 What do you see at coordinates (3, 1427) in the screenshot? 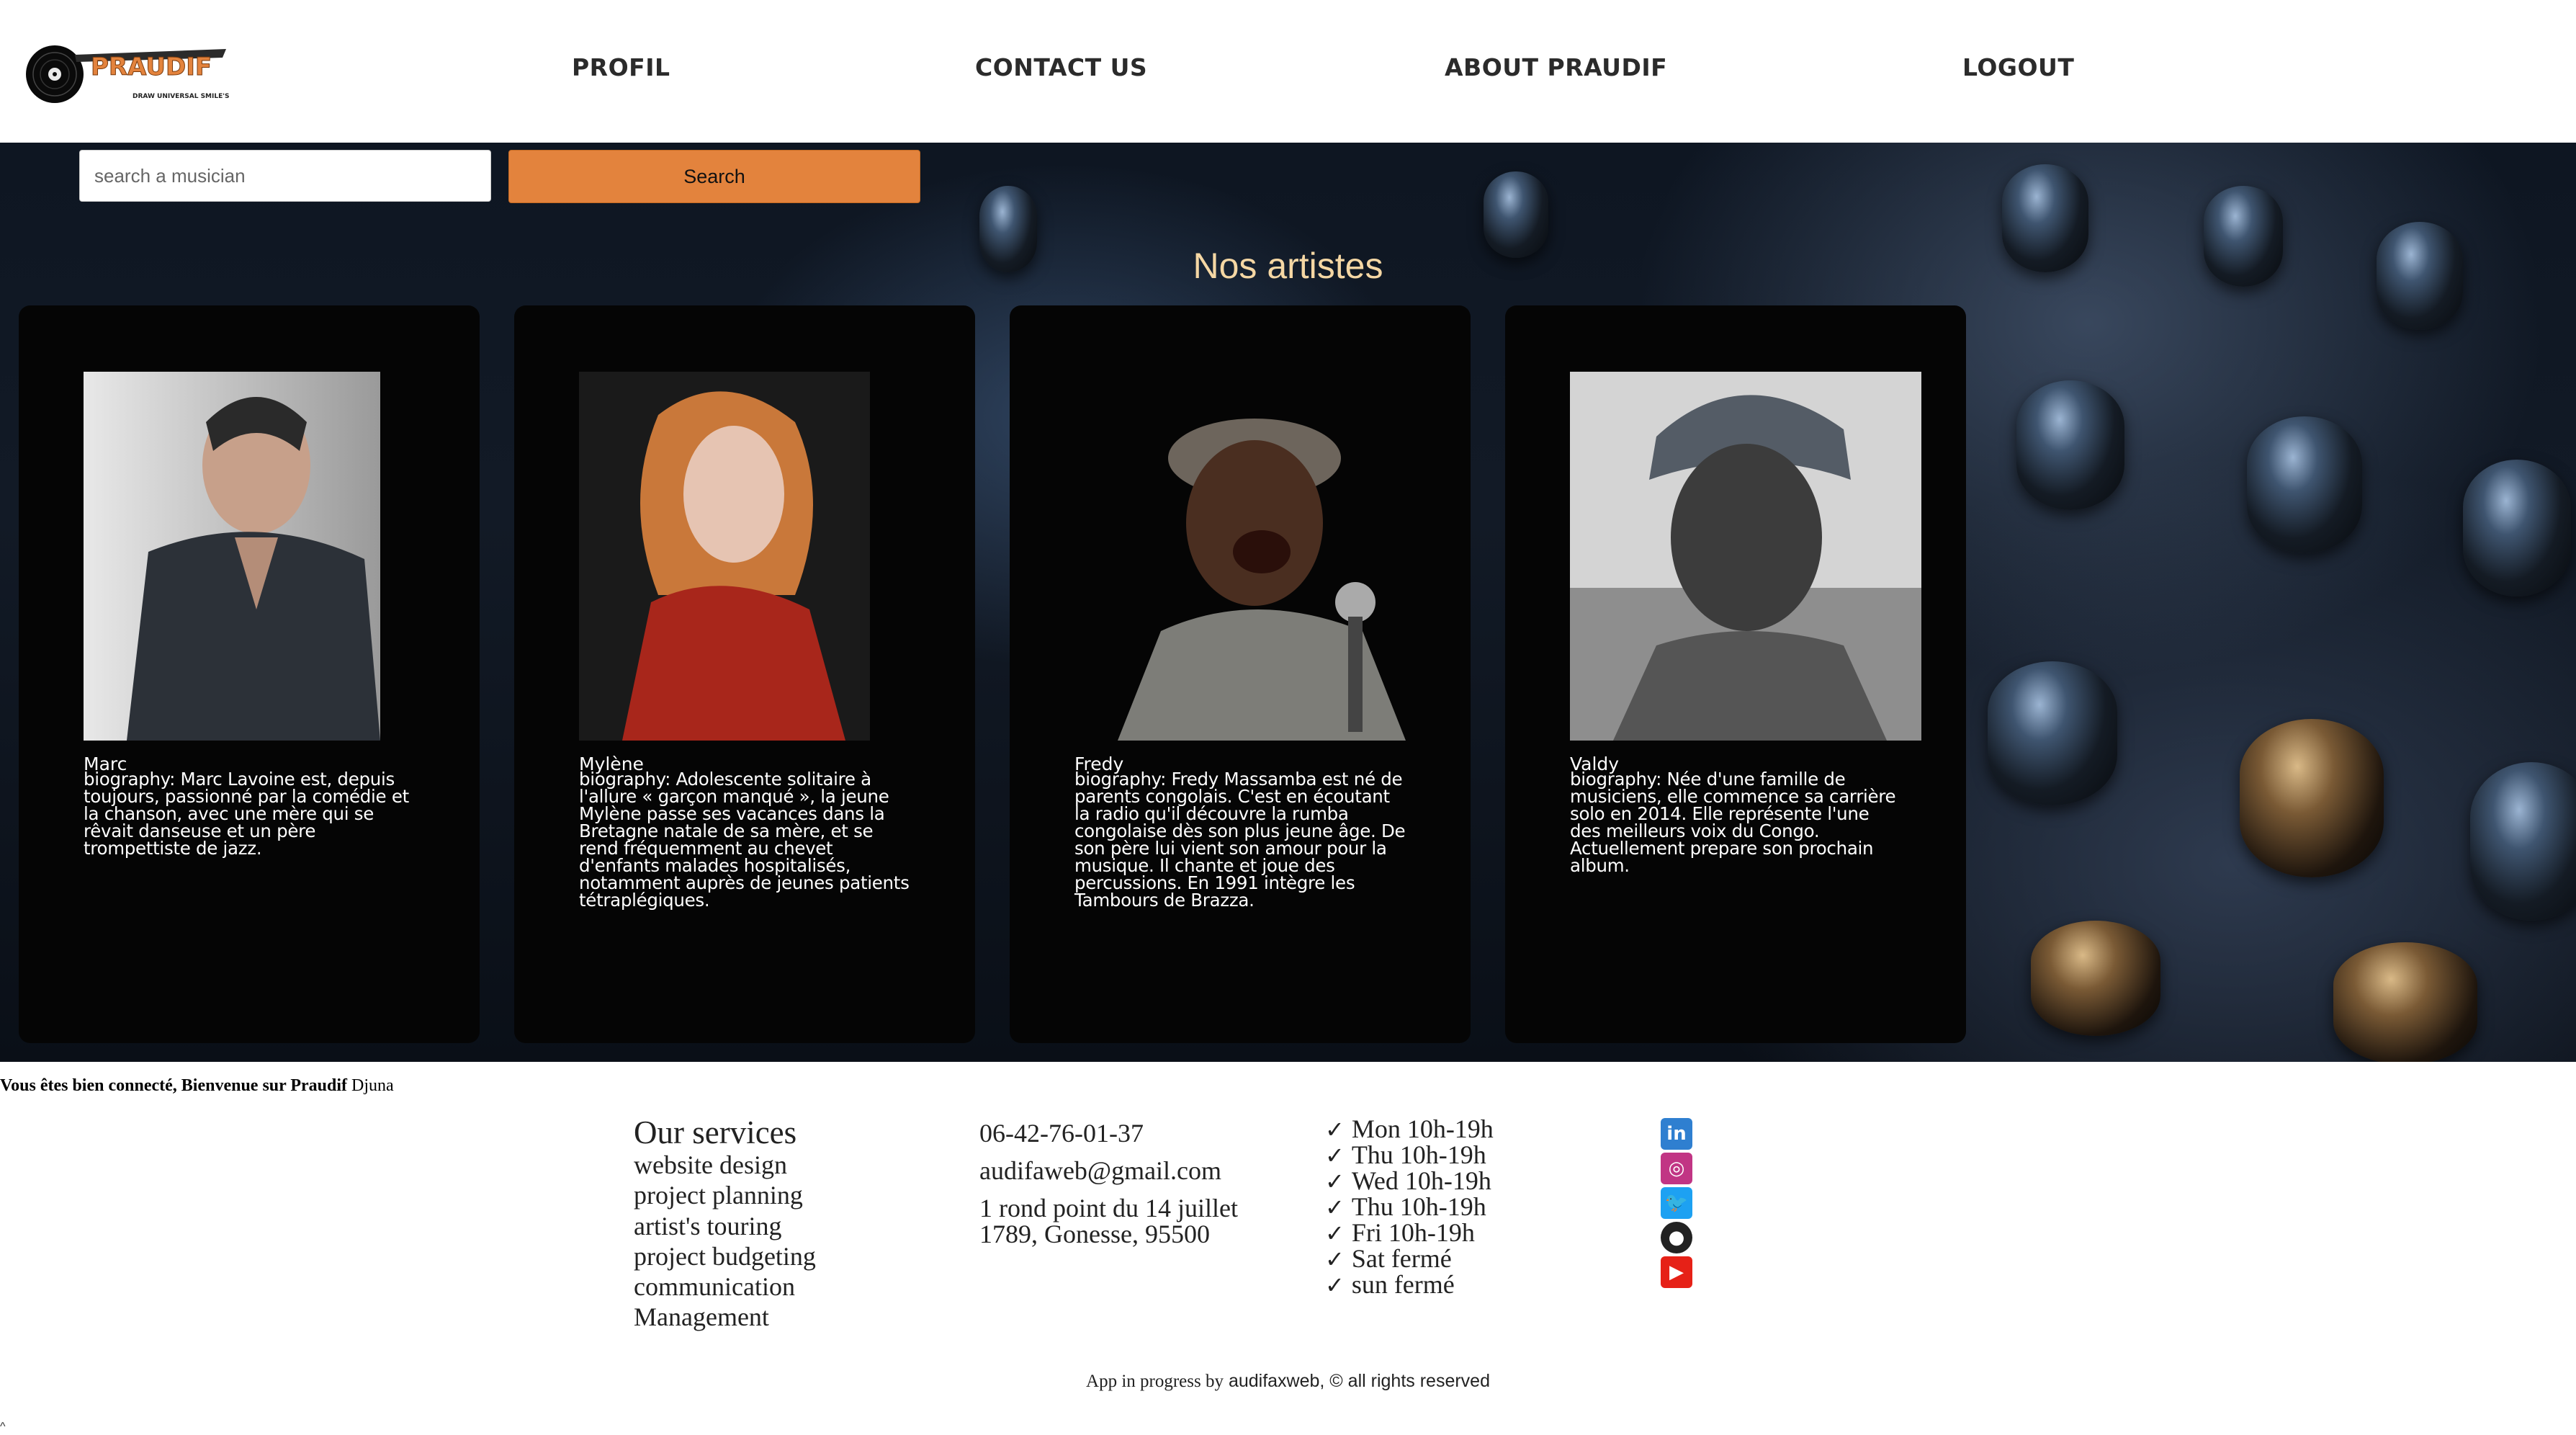
I see `corner-mark: ^` at bounding box center [3, 1427].